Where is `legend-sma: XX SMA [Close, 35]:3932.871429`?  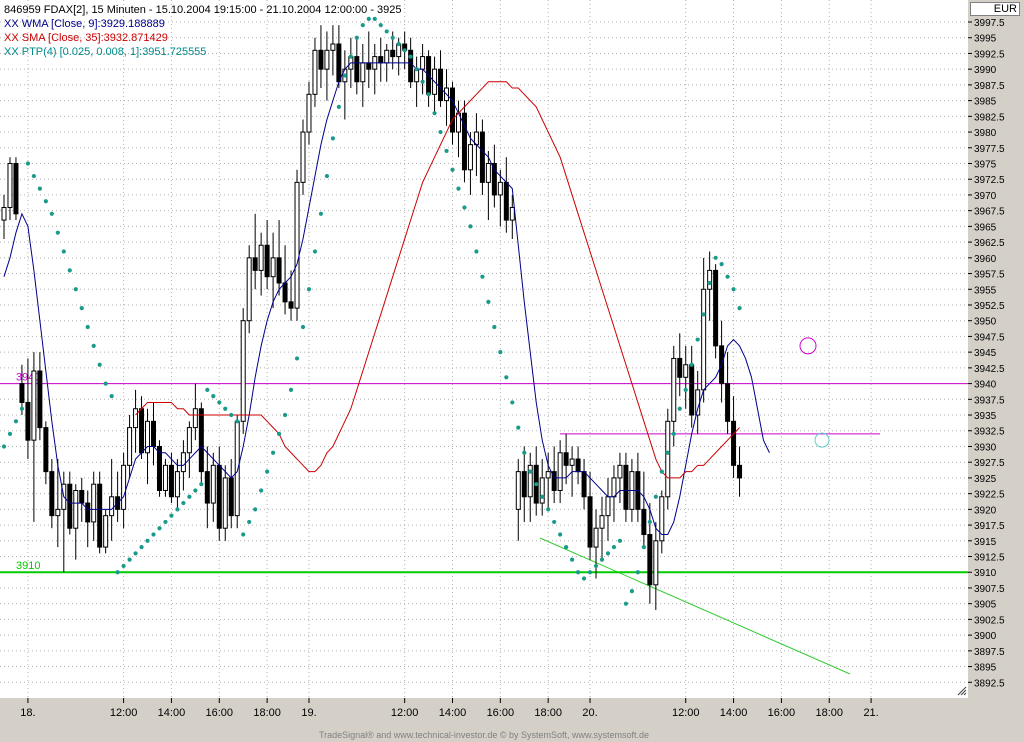 legend-sma: XX SMA [Close, 35]:3932.871429 is located at coordinates (203, 38).